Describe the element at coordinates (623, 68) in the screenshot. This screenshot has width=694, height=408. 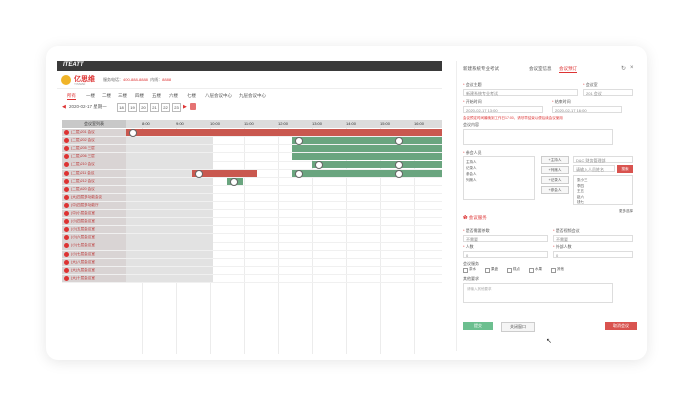
I see `refresh-icon: ↻` at that location.